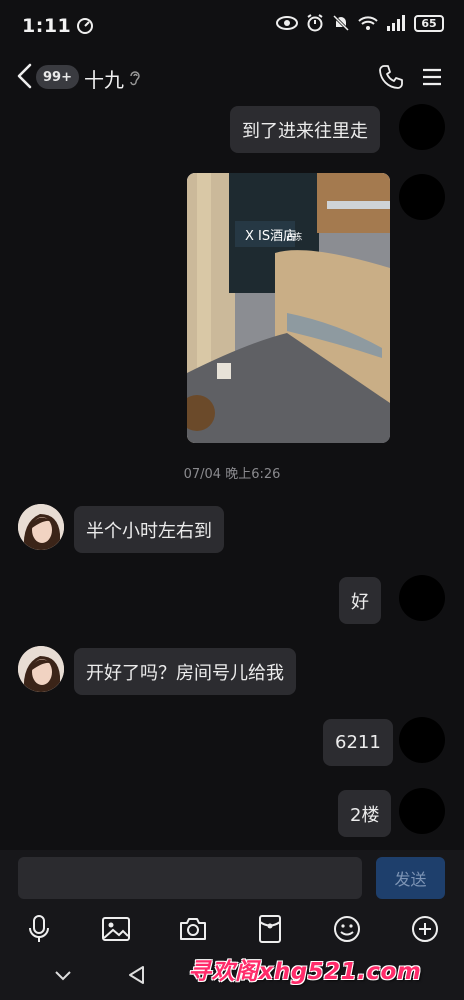  What do you see at coordinates (193, 929) in the screenshot?
I see `camera-icon` at bounding box center [193, 929].